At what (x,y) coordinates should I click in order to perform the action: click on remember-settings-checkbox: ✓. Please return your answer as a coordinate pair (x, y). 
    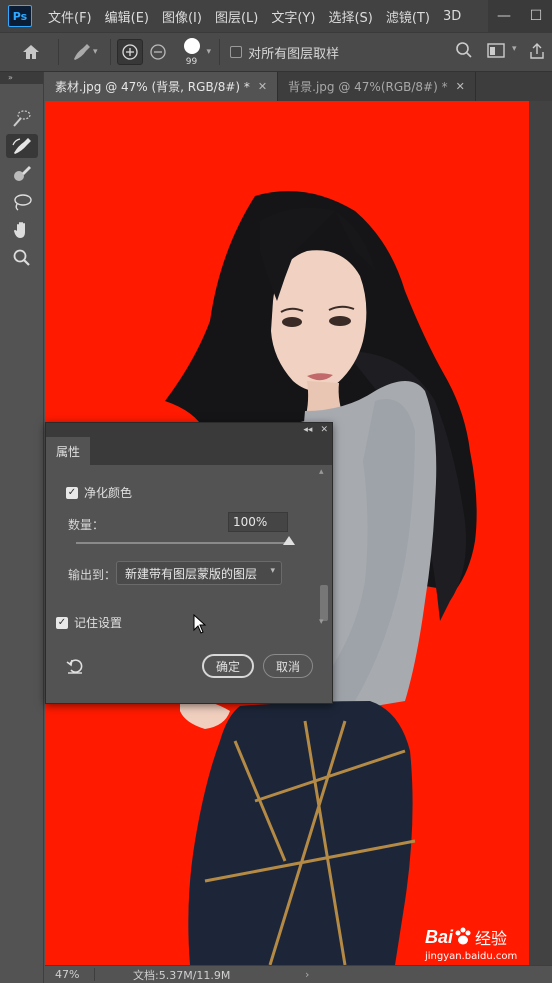
    Looking at the image, I should click on (62, 622).